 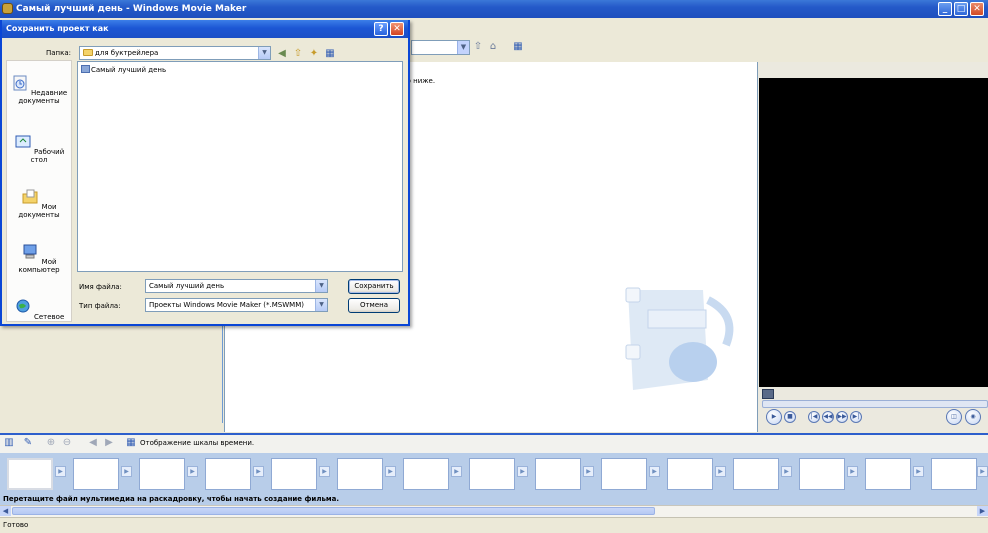 What do you see at coordinates (973, 417) in the screenshot?
I see `take-picture-icon: ◉` at bounding box center [973, 417].